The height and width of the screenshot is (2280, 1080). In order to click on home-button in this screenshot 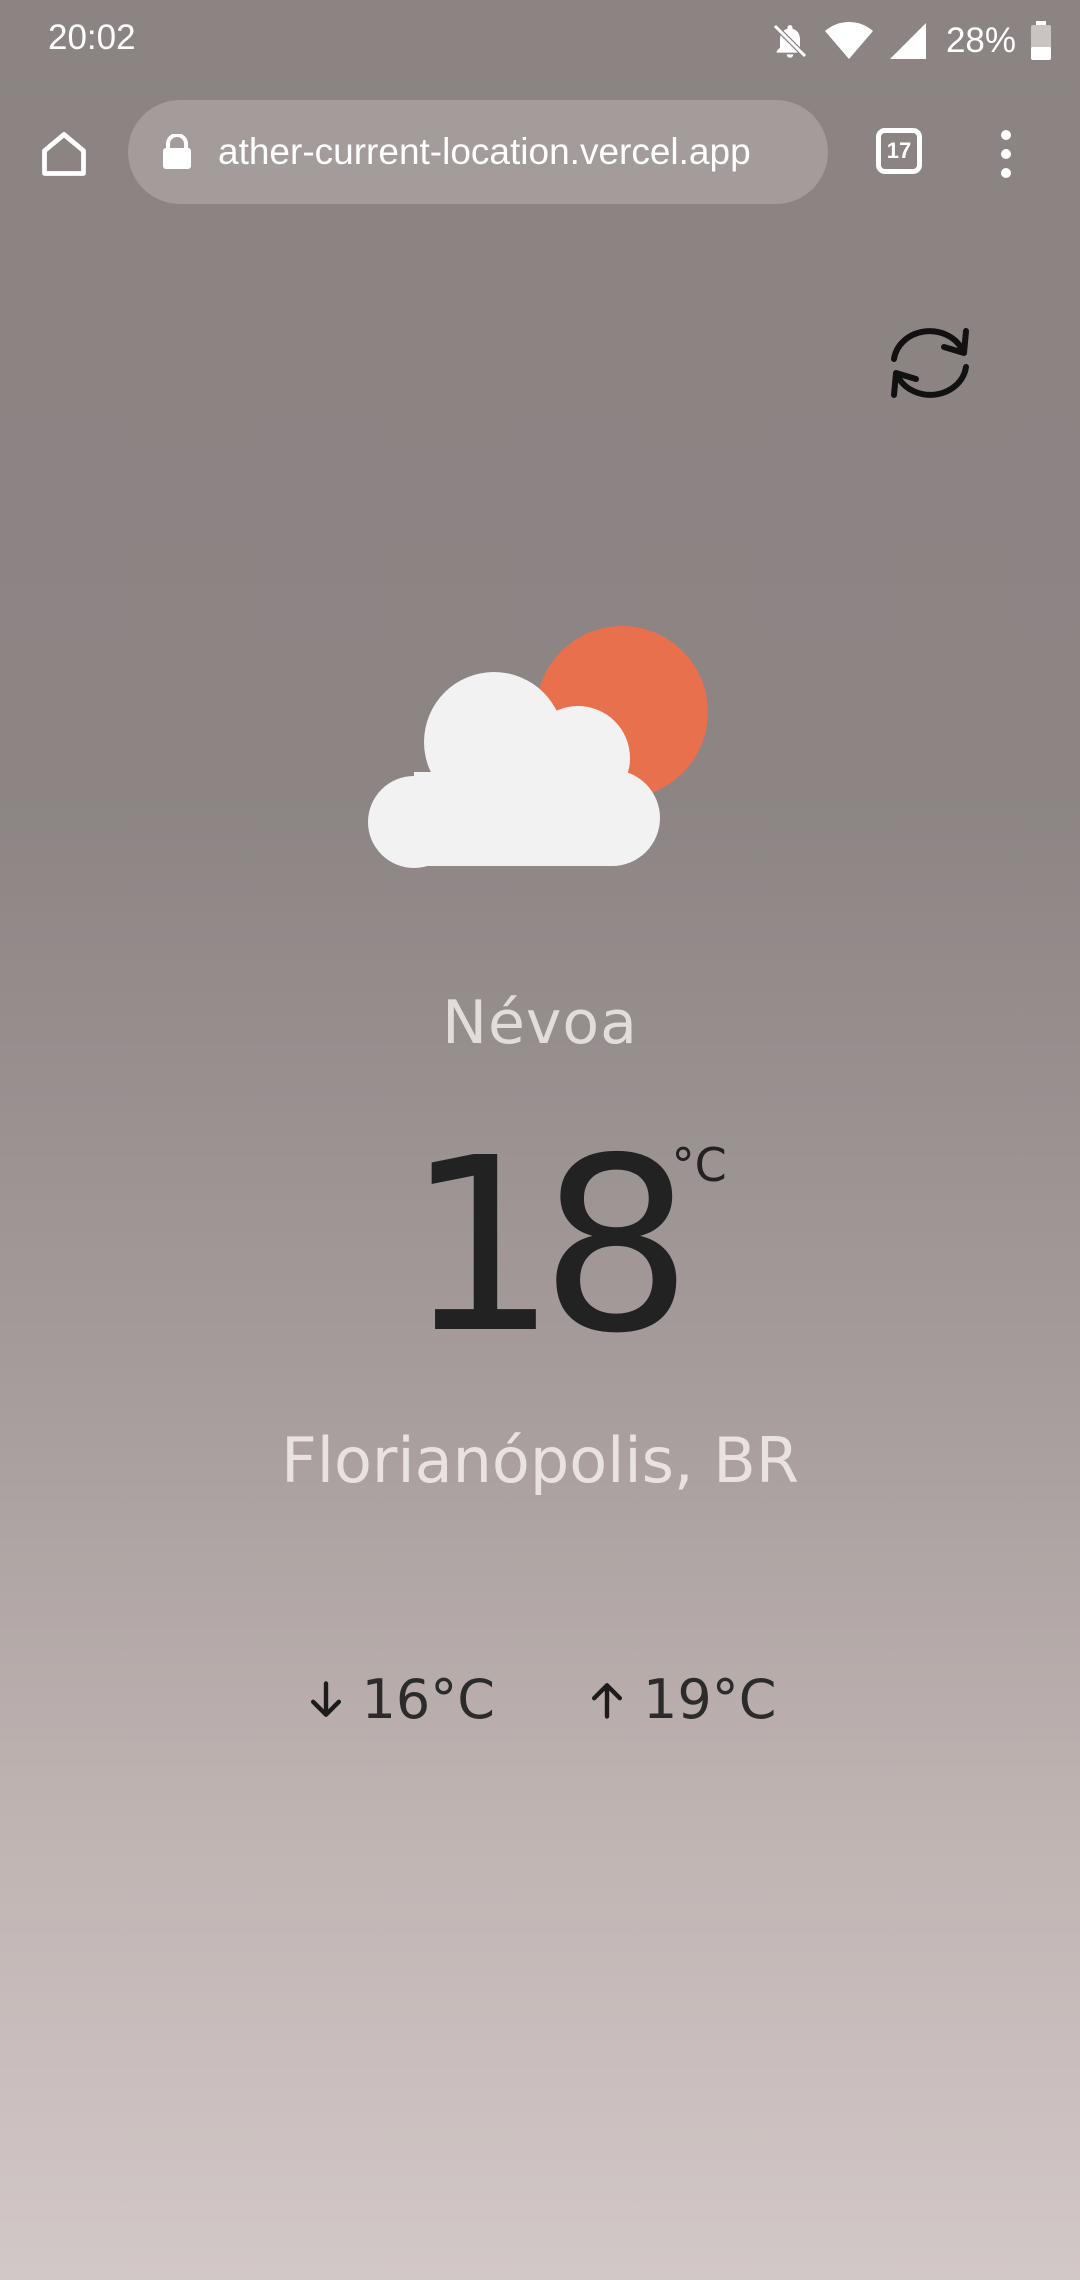, I will do `click(64, 154)`.